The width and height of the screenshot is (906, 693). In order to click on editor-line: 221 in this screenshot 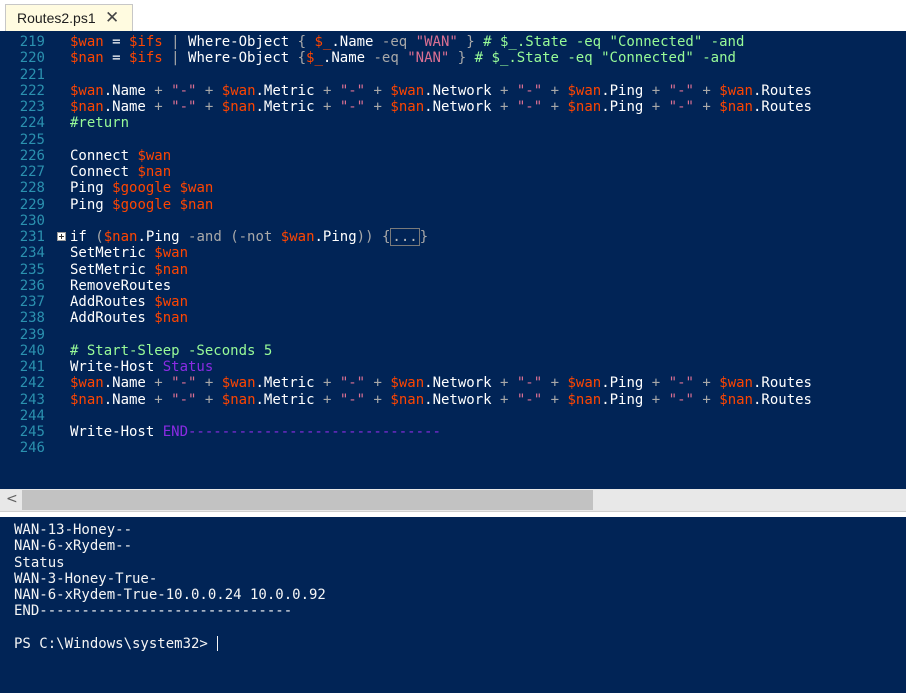, I will do `click(453, 75)`.